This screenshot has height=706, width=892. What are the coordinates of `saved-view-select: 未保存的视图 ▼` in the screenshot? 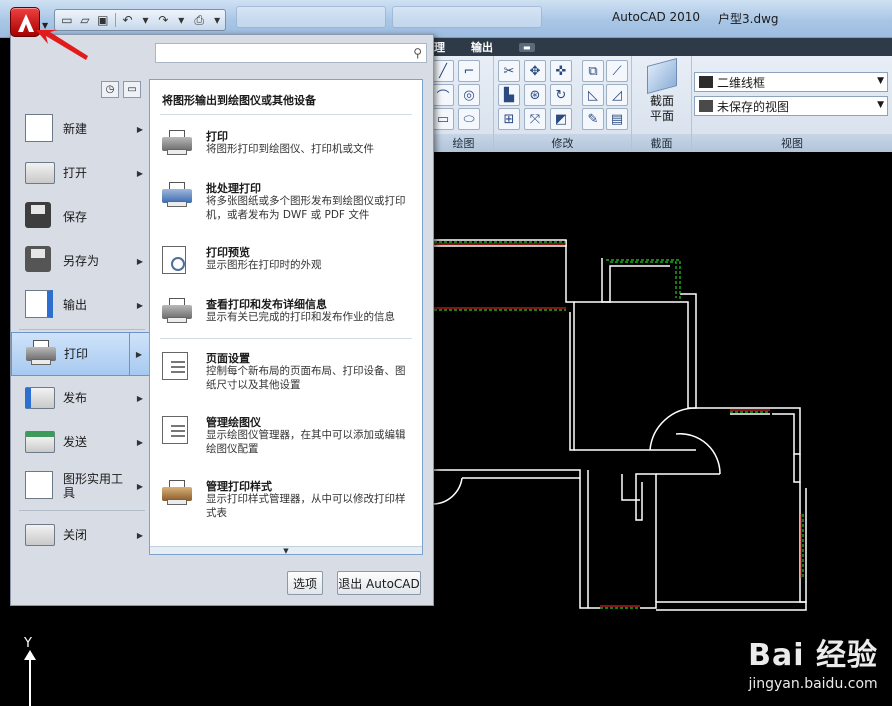 It's located at (791, 106).